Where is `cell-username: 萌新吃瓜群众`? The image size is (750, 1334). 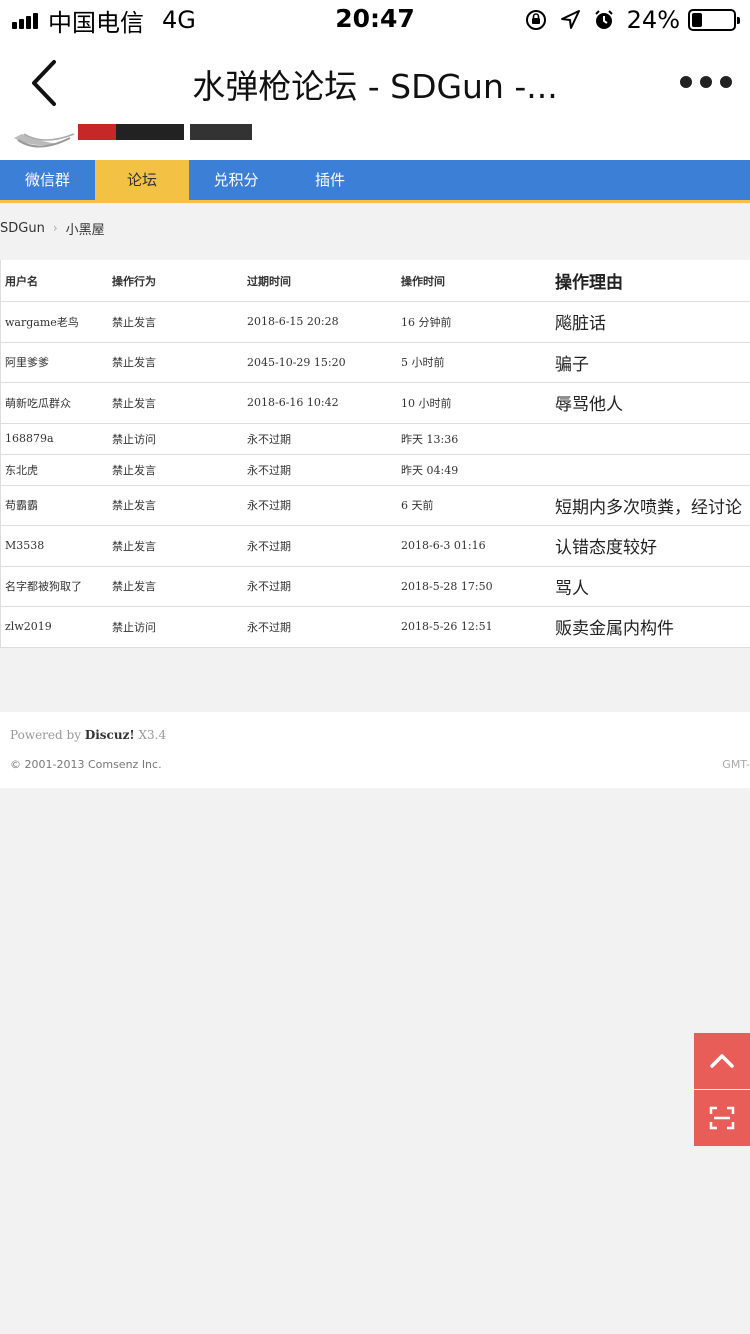
cell-username: 萌新吃瓜群众 is located at coordinates (38, 403).